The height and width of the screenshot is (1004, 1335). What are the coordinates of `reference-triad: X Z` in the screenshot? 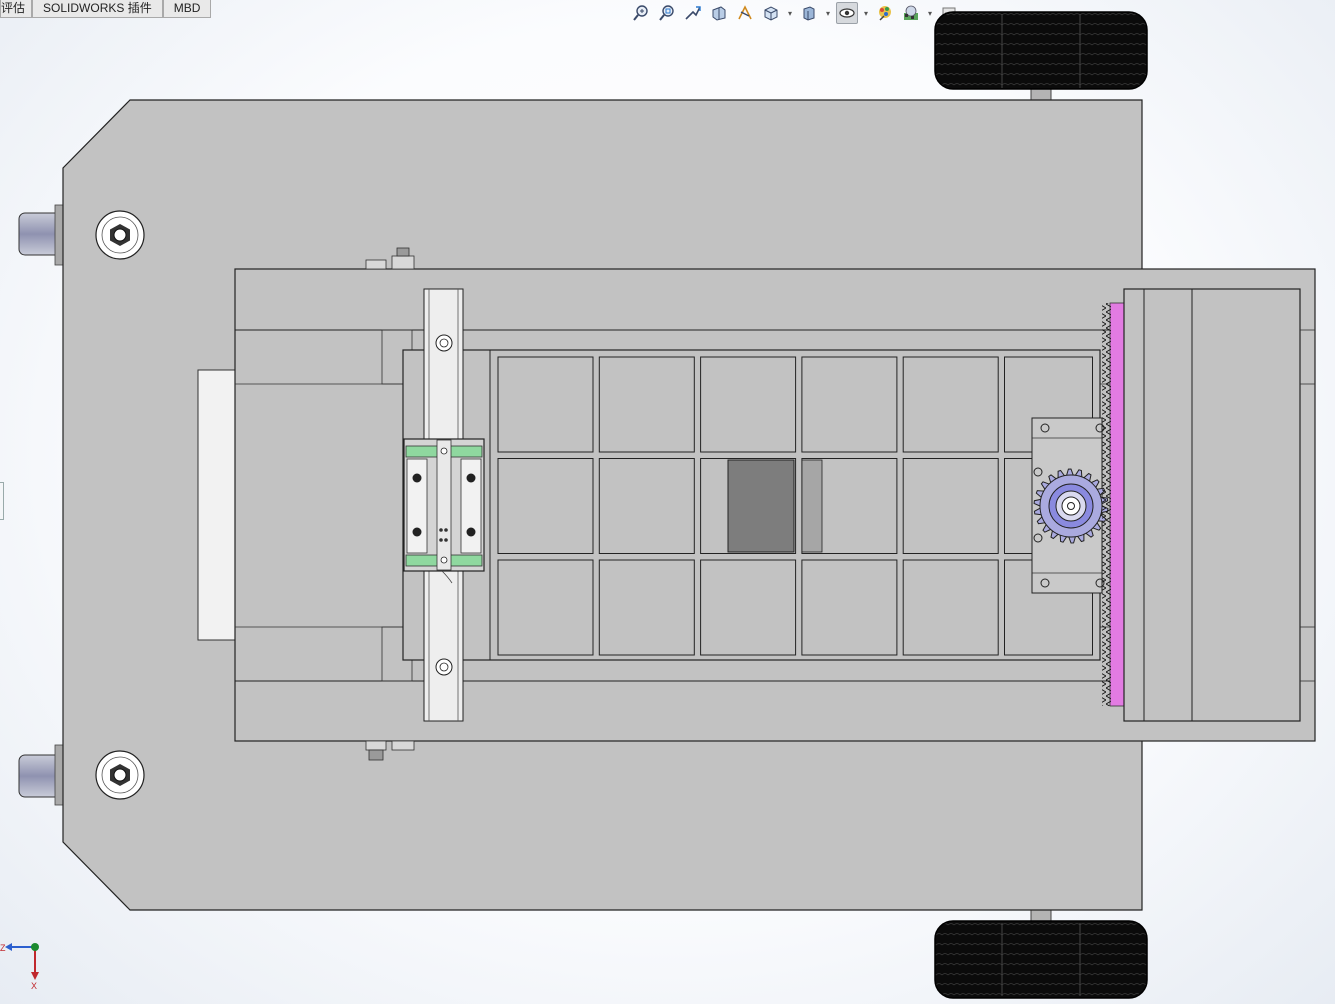 It's located at (19, 967).